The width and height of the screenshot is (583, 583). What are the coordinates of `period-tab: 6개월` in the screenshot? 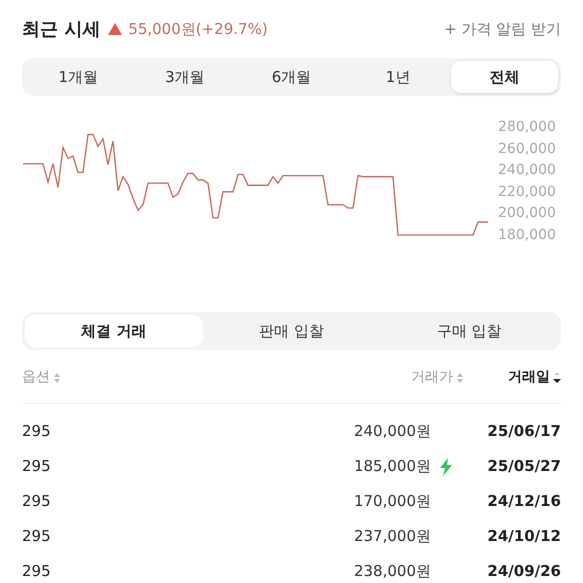 It's located at (291, 77).